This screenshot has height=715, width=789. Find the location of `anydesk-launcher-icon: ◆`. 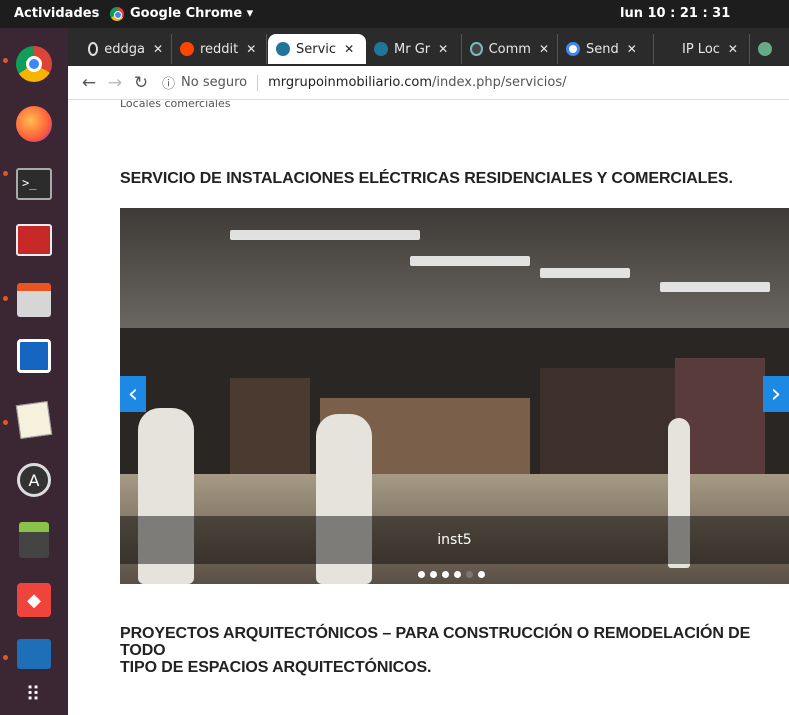

anydesk-launcher-icon: ◆ is located at coordinates (34, 600).